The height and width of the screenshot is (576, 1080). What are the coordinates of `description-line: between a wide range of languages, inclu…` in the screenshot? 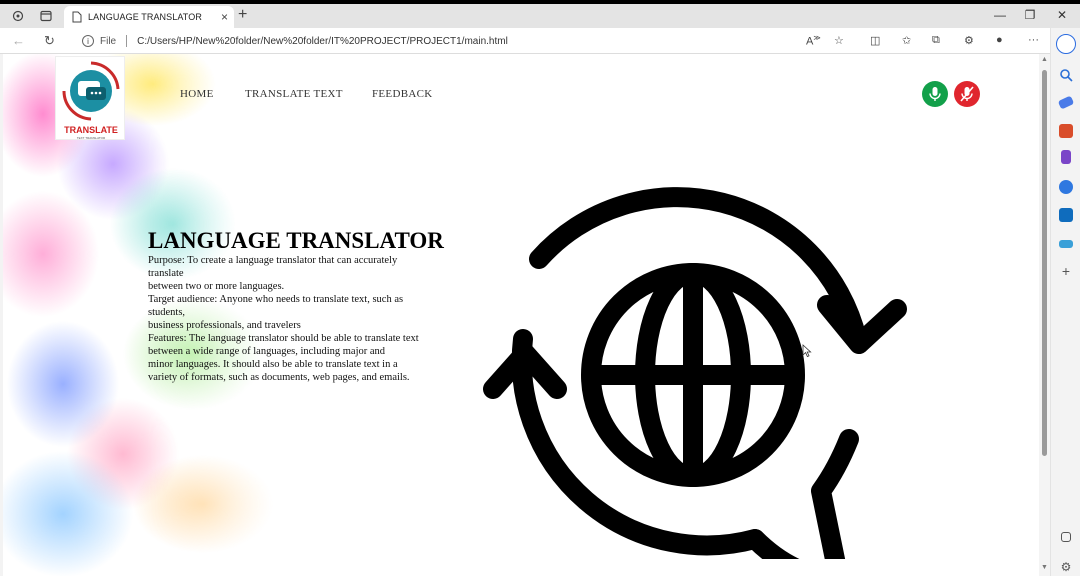 It's located at (267, 351).